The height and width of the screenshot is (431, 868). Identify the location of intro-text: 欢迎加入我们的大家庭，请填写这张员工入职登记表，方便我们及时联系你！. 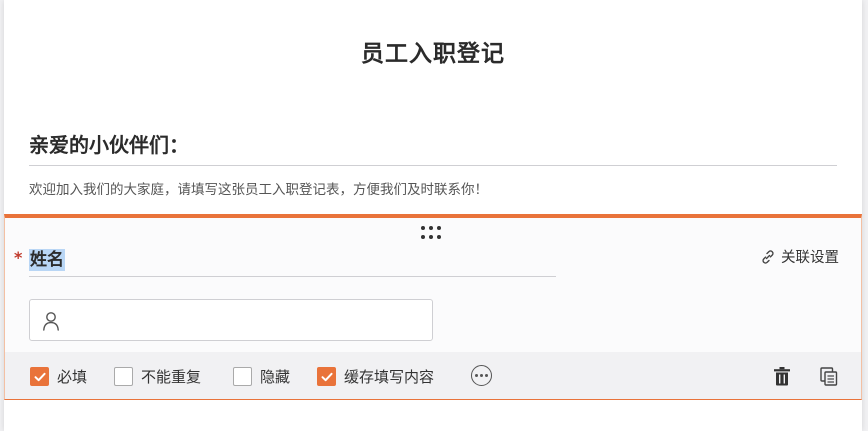
(258, 188).